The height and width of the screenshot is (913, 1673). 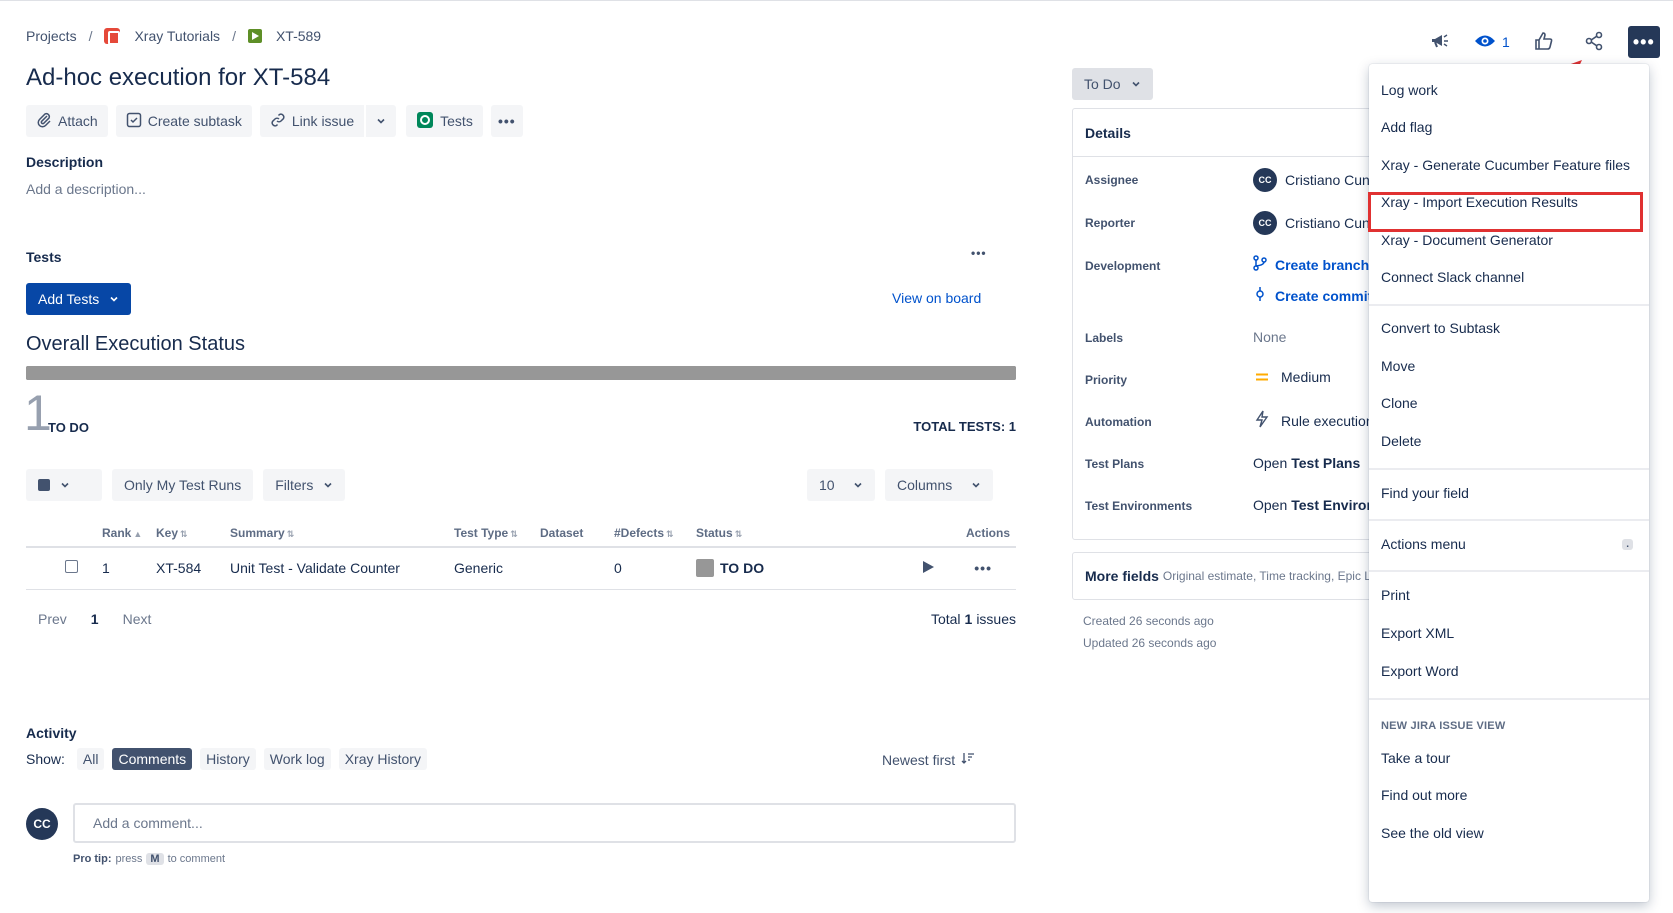 What do you see at coordinates (71, 567) in the screenshot?
I see `row-checkbox` at bounding box center [71, 567].